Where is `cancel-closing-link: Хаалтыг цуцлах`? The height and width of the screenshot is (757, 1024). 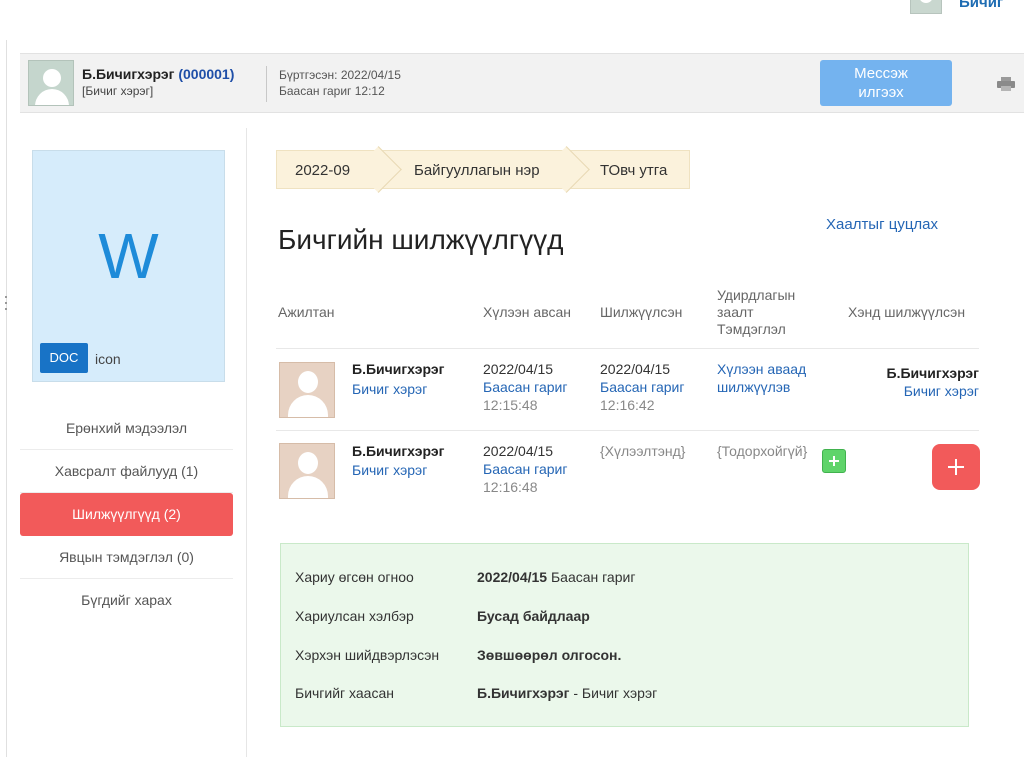
cancel-closing-link: Хаалтыг цуцлах is located at coordinates (882, 224).